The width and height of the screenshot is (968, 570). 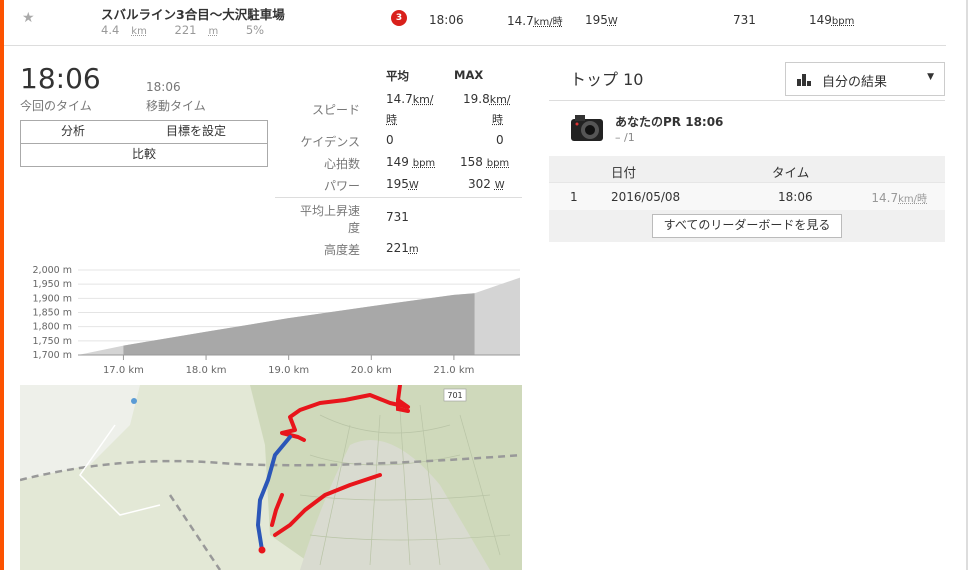 I want to click on row-speed: 14.7km/時, so click(x=899, y=198).